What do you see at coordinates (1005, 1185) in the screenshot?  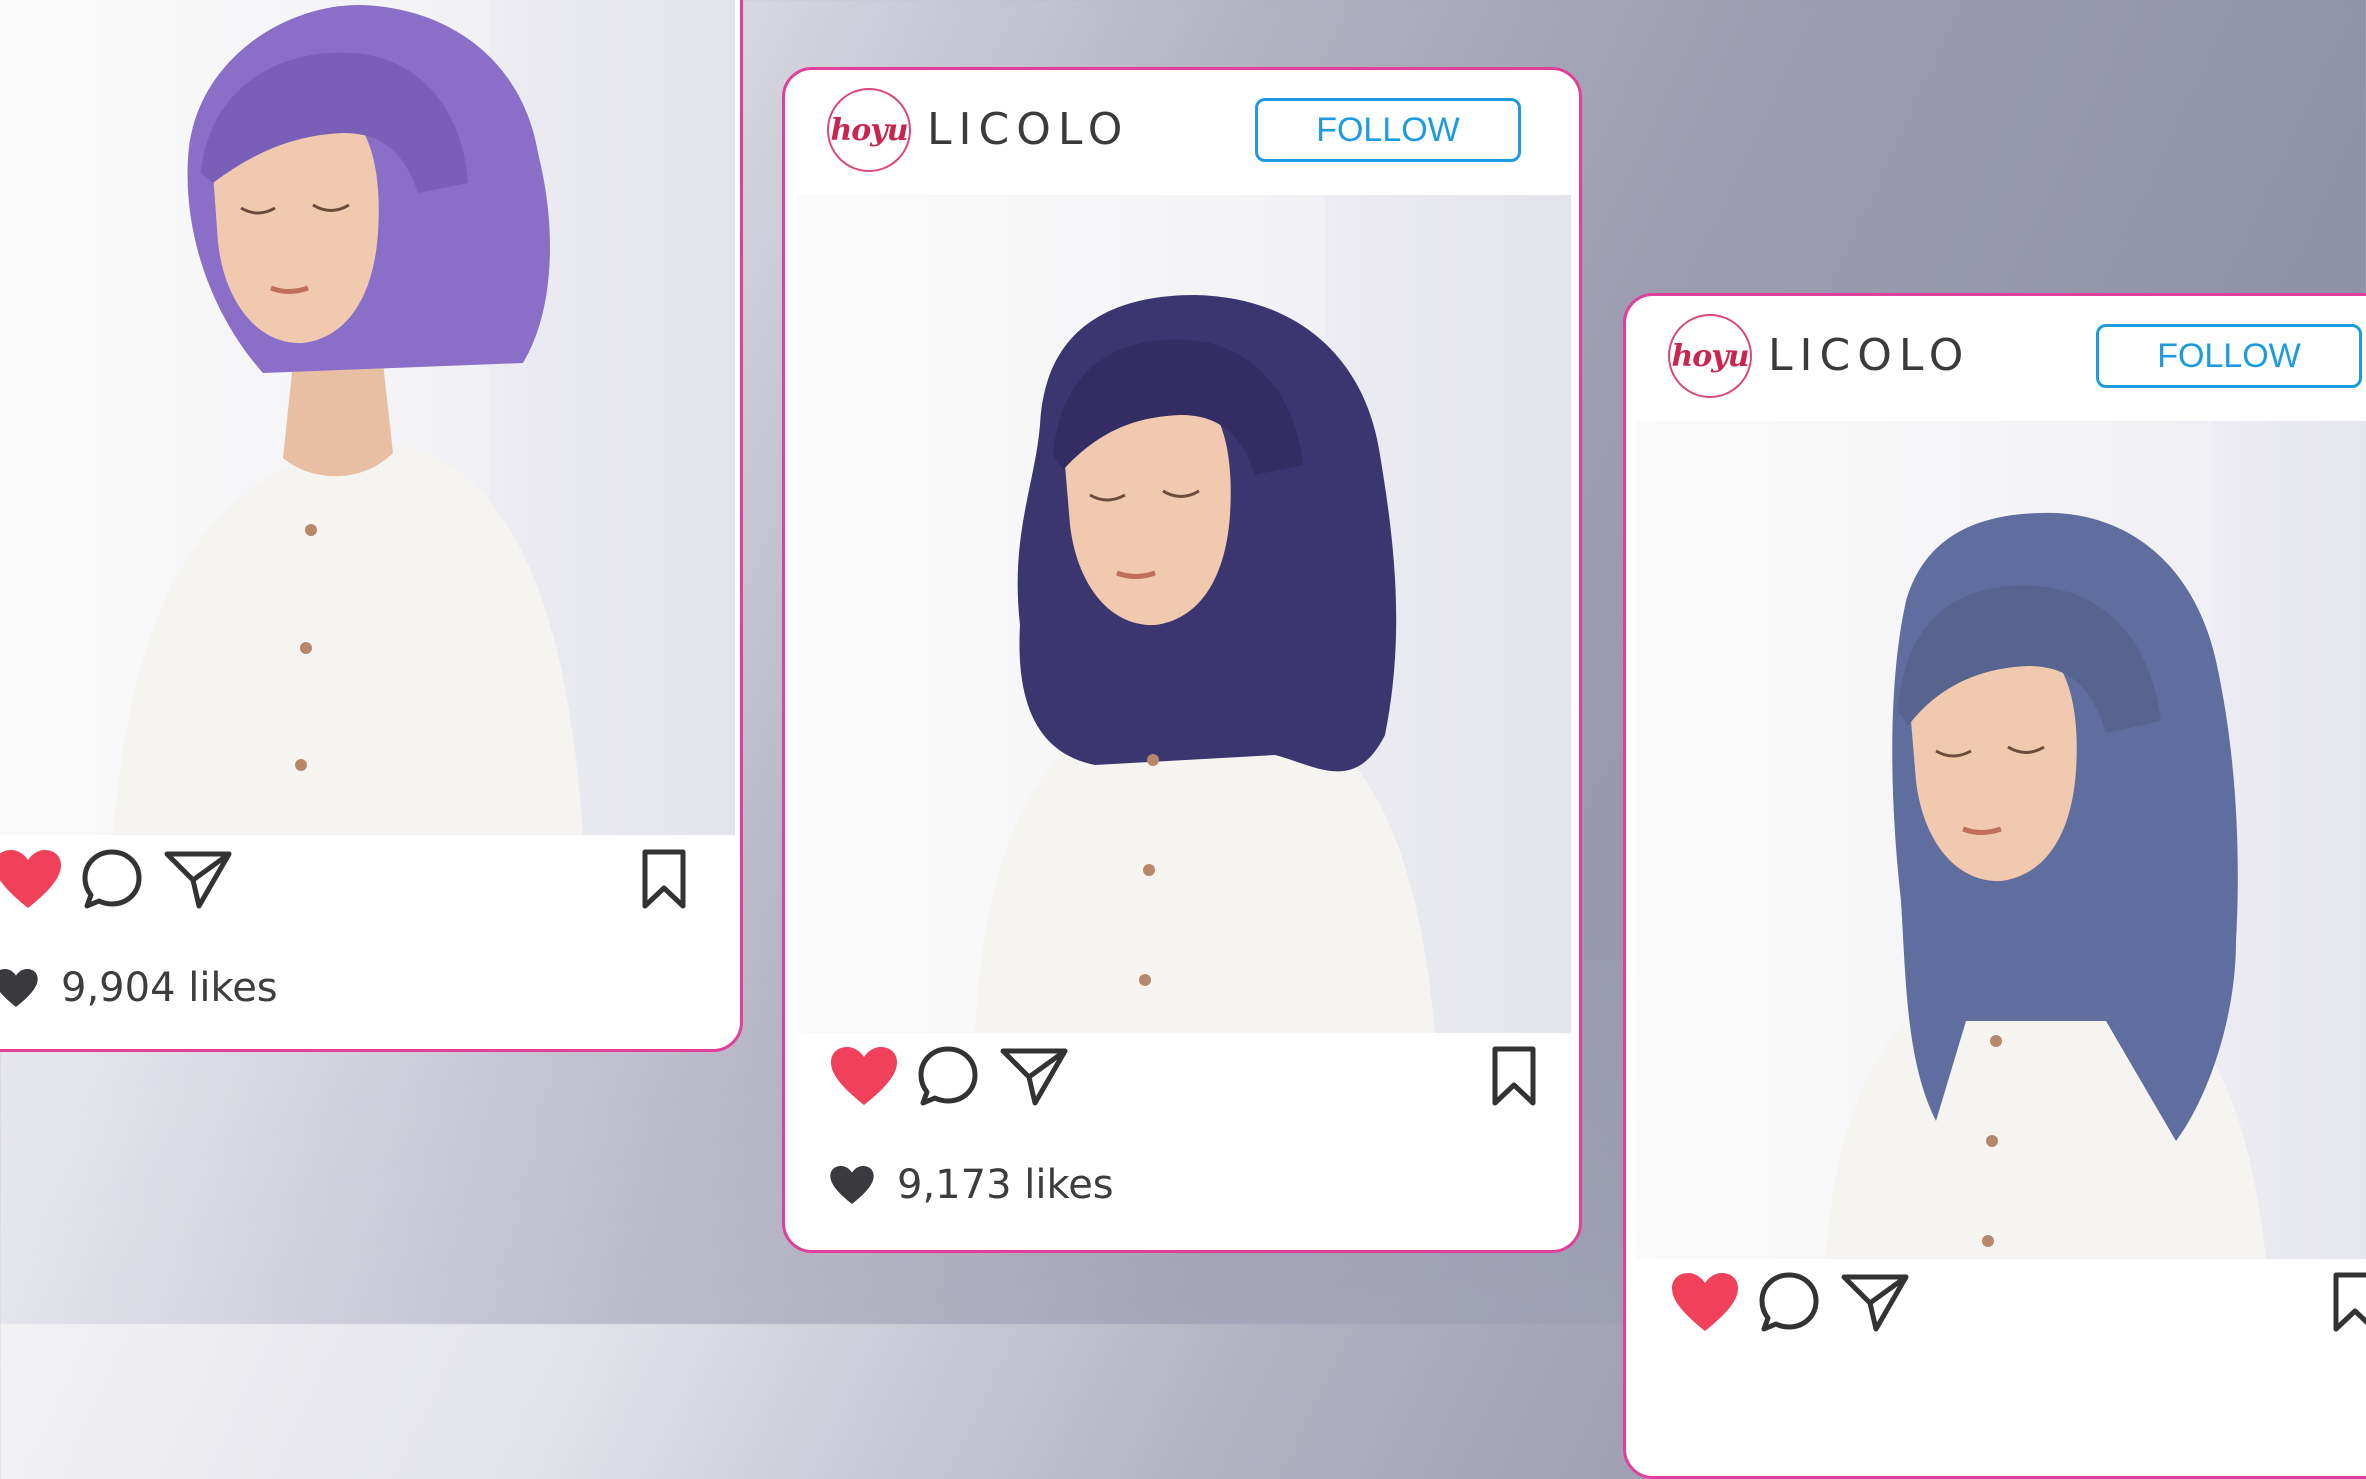 I see `likes-count: 9,173 likes` at bounding box center [1005, 1185].